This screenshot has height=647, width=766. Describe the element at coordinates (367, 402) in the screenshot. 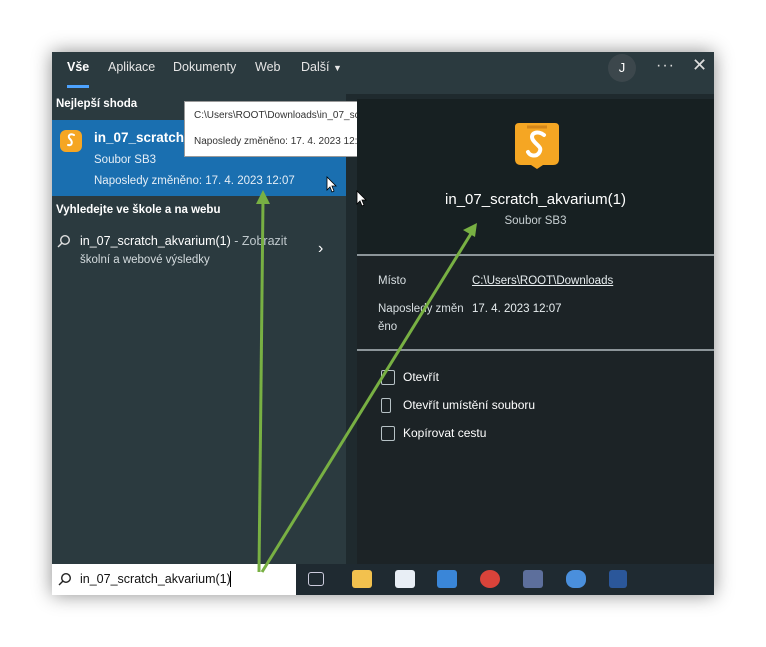

I see `arrow-to-detail` at that location.